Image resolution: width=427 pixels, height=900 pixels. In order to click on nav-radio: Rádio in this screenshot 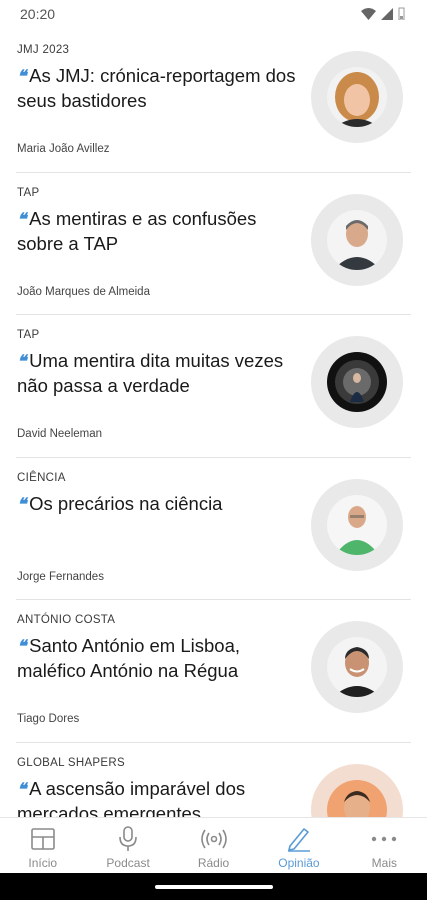, I will do `click(213, 845)`.